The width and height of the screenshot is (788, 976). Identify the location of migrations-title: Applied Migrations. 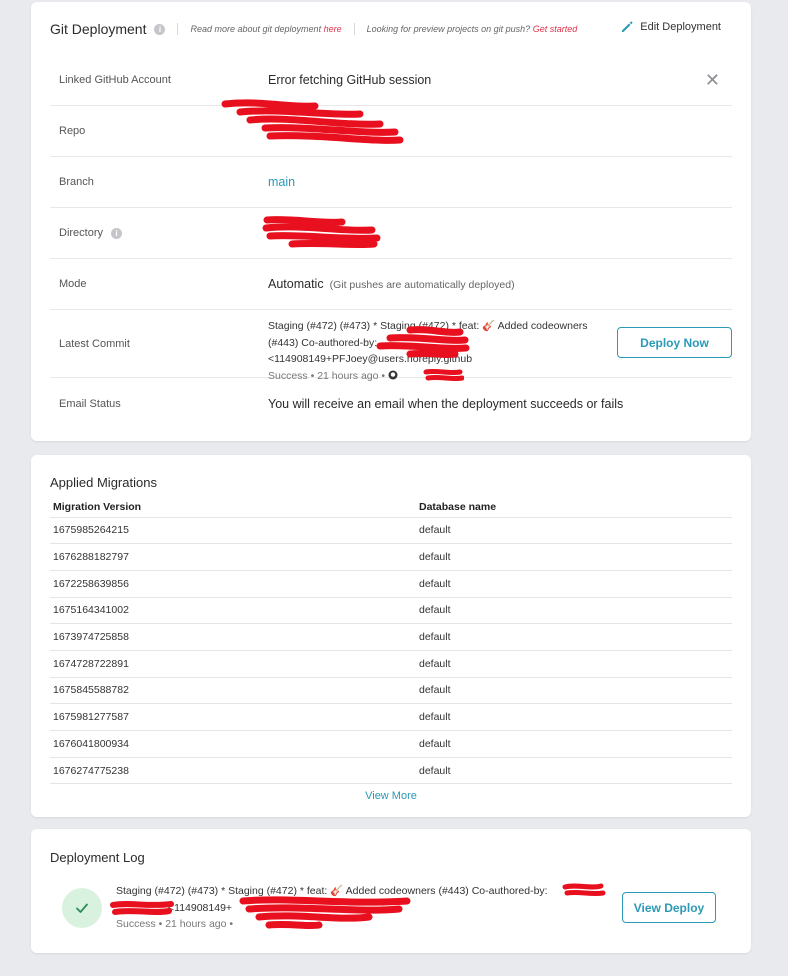
(103, 482).